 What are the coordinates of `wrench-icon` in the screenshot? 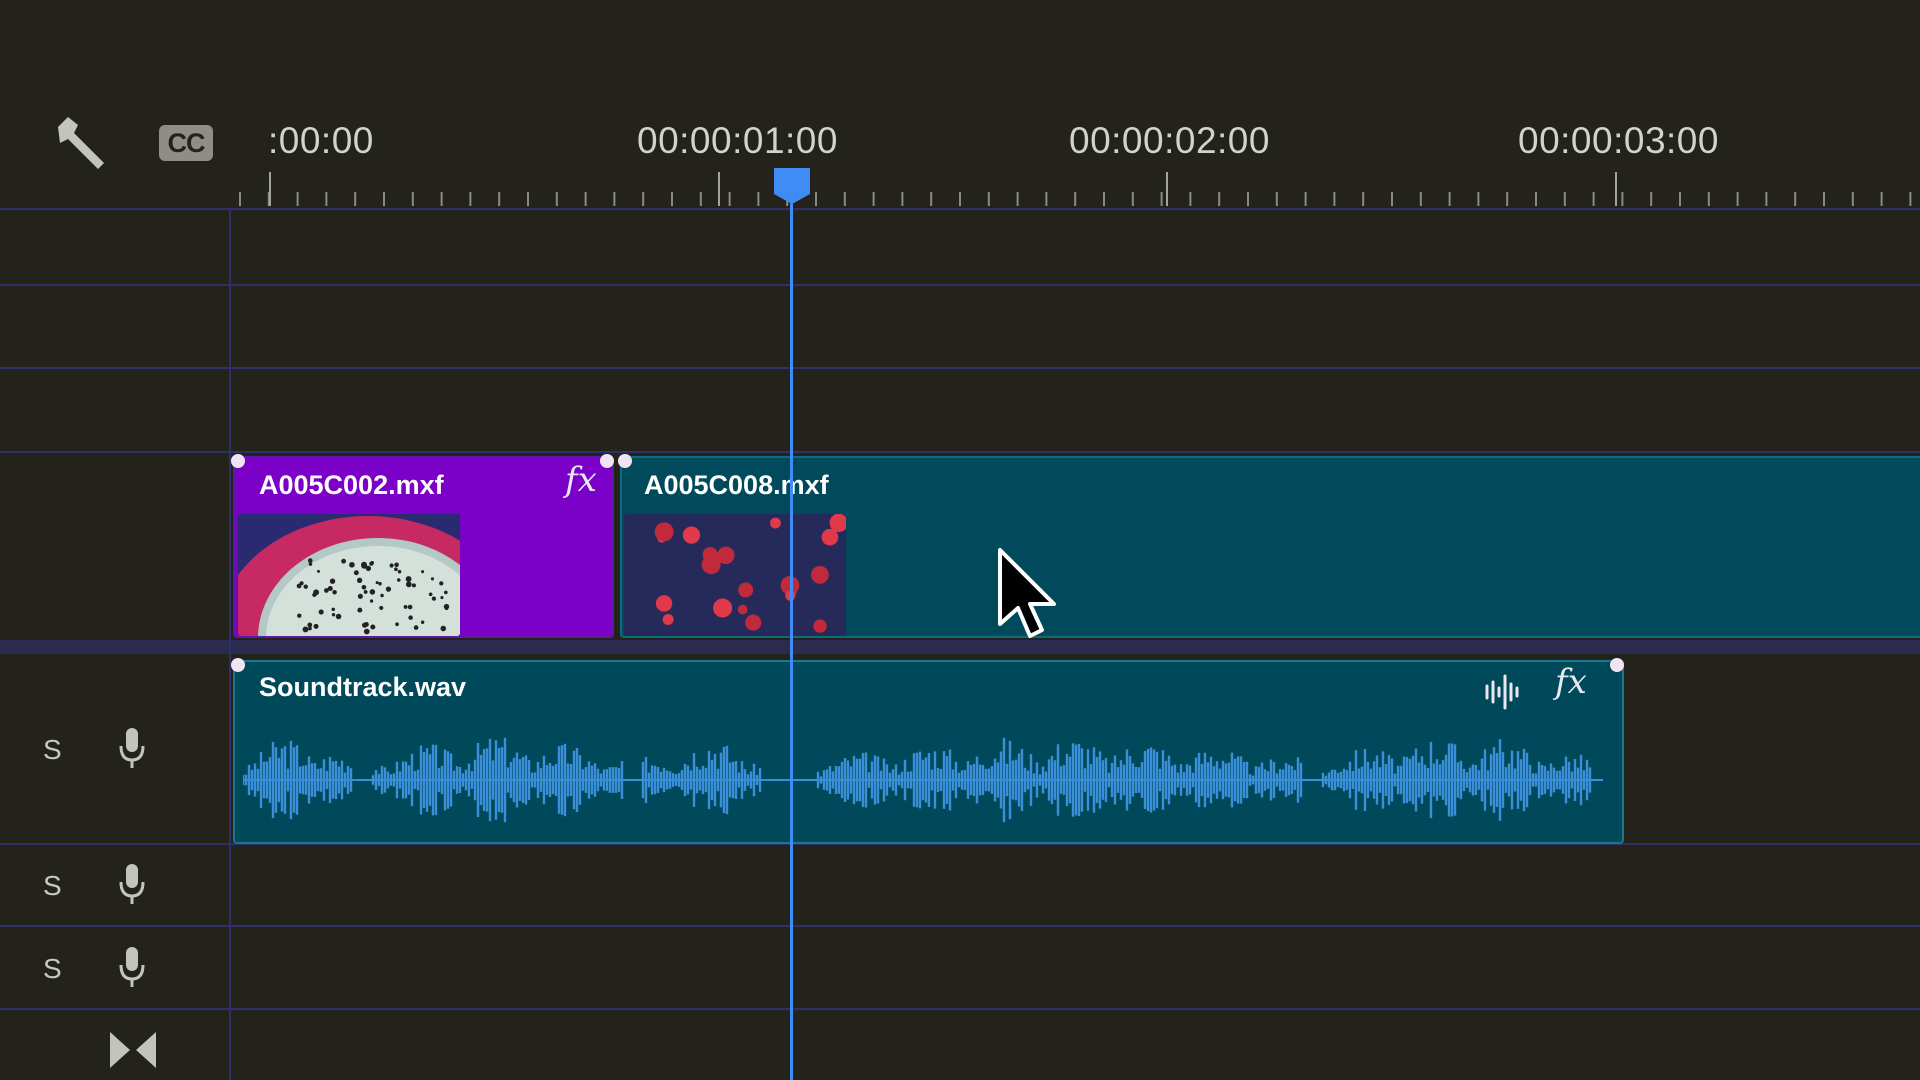 It's located at (82, 145).